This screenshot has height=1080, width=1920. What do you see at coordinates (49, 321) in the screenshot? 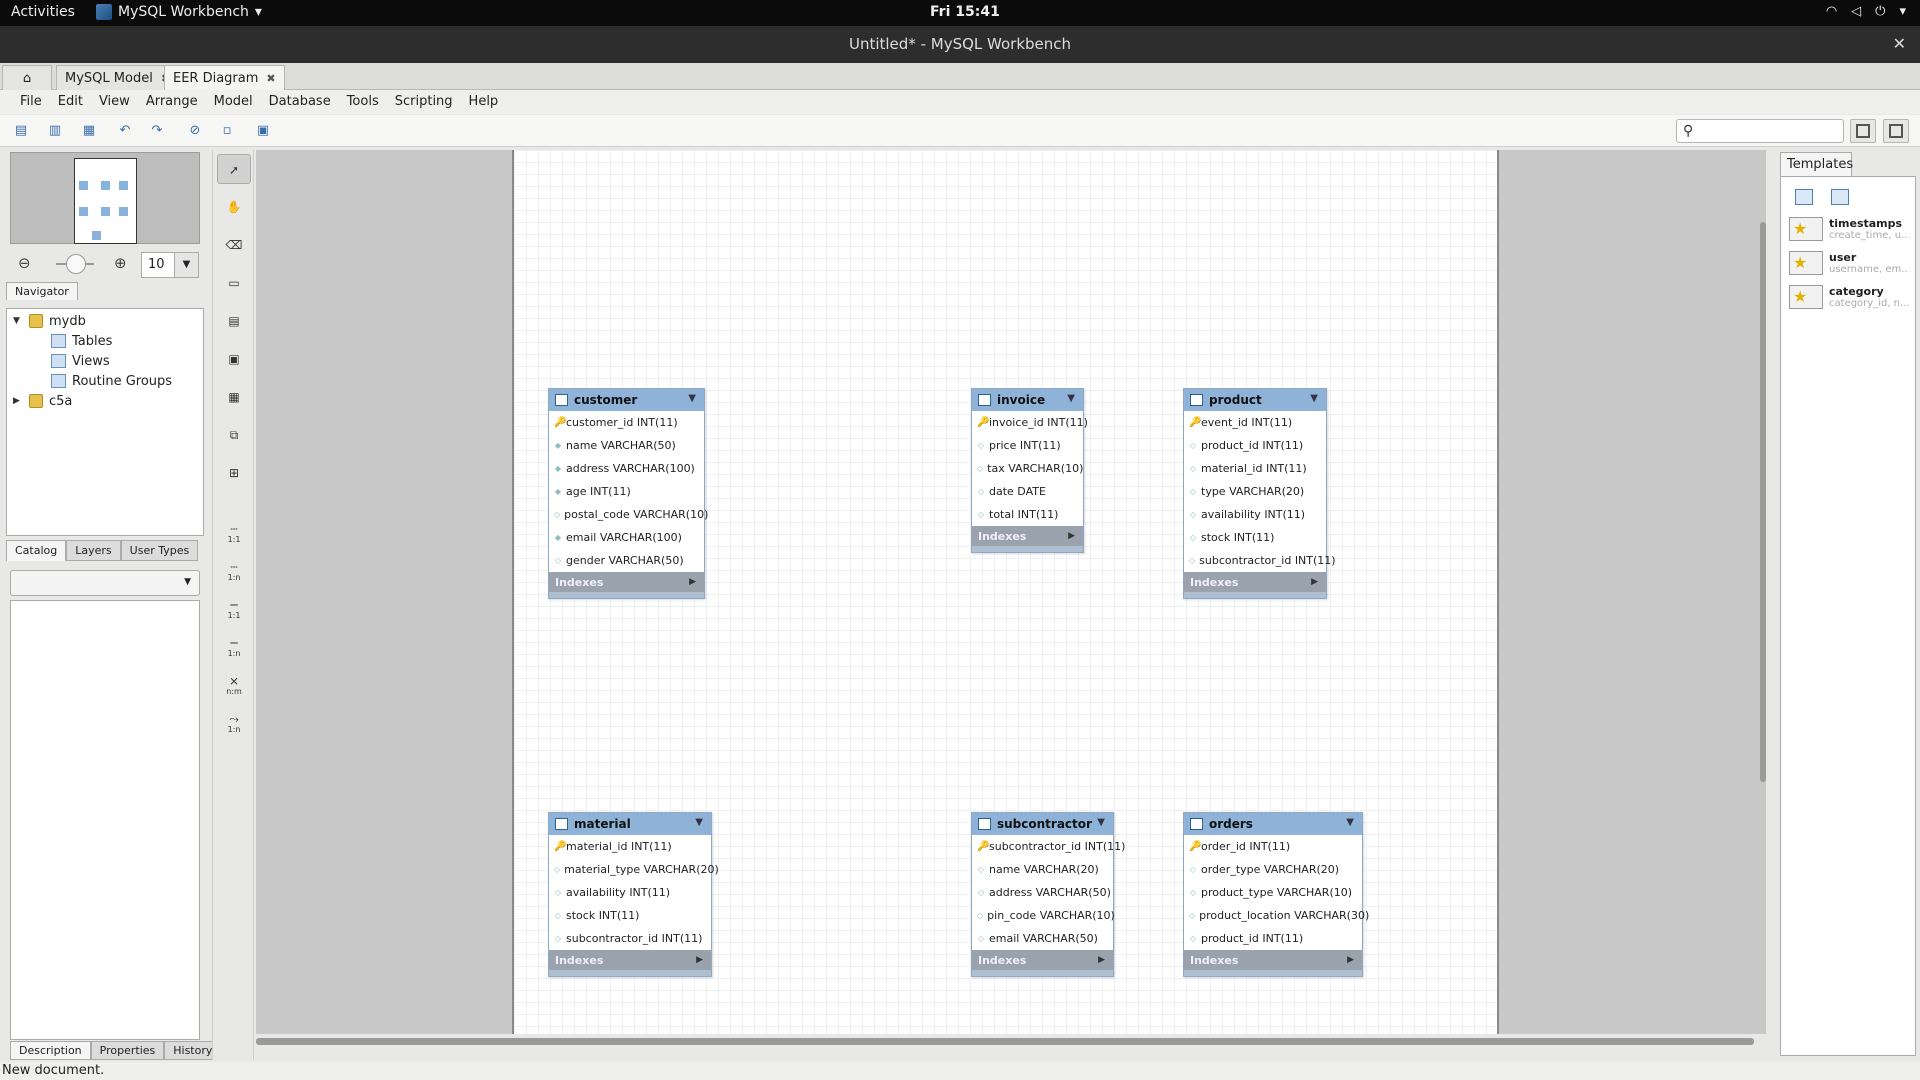
I see `tree-item-mydb: ▼ mydb` at bounding box center [49, 321].